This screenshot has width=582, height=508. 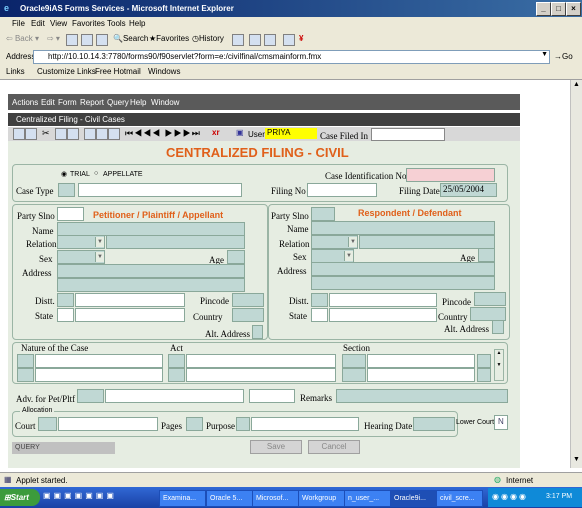 What do you see at coordinates (334, 447) in the screenshot?
I see `cancel-button: Cancel` at bounding box center [334, 447].